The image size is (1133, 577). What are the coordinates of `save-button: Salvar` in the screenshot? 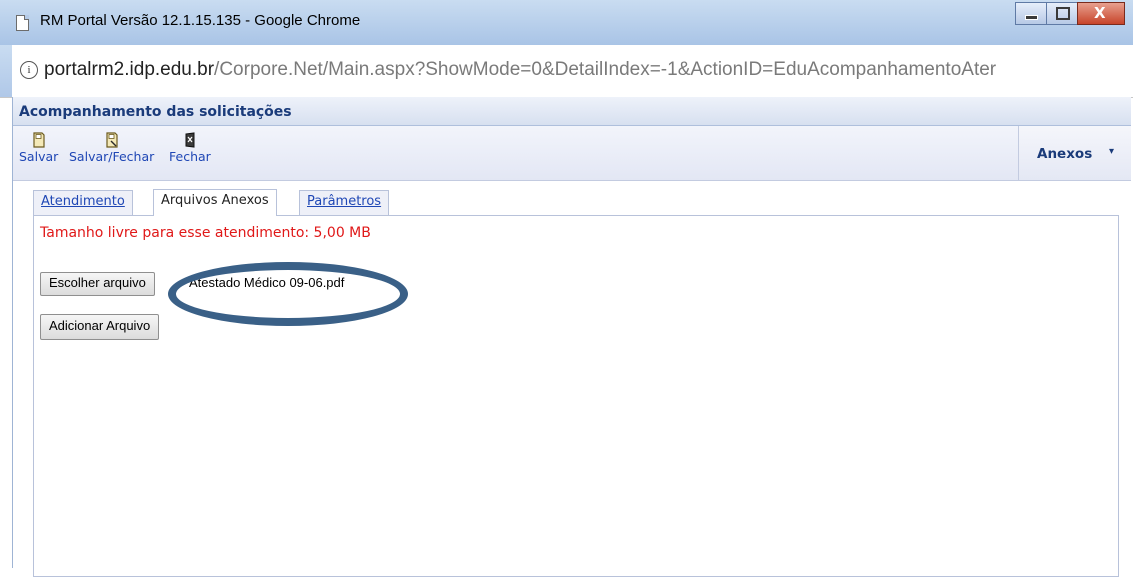 It's located at (38, 148).